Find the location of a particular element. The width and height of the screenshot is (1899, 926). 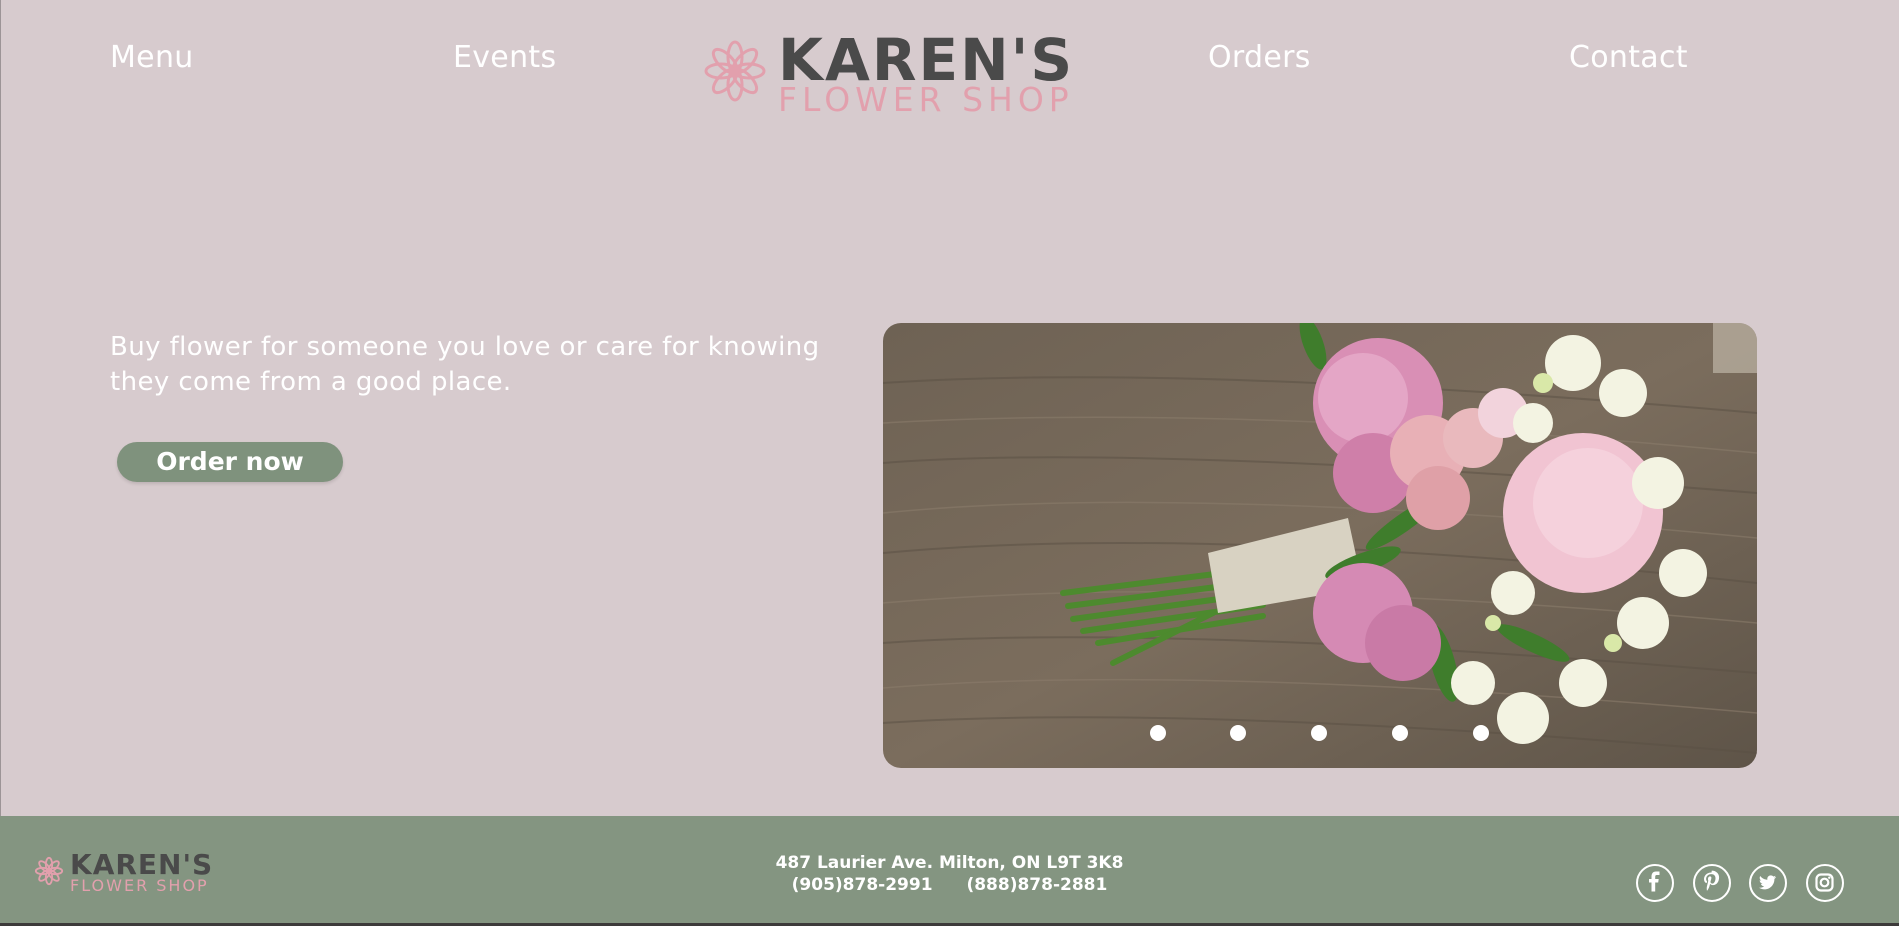

site-logo: KAREN'S FLOWER SHOP is located at coordinates (905, 73).